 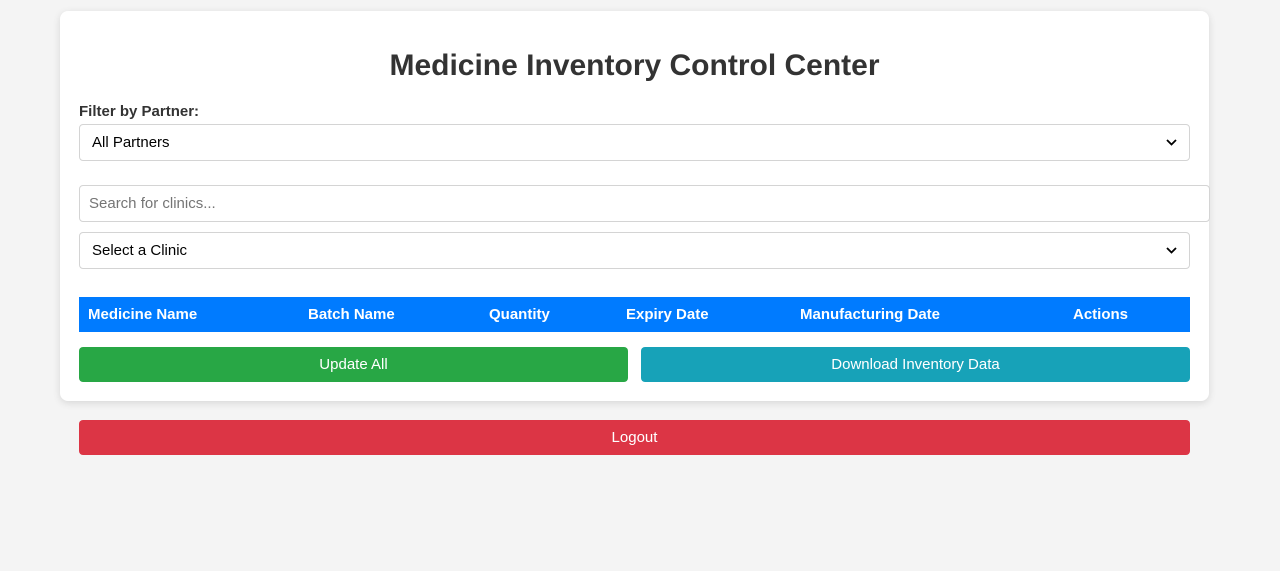 I want to click on partner-select-value: All Partners, so click(x=131, y=142).